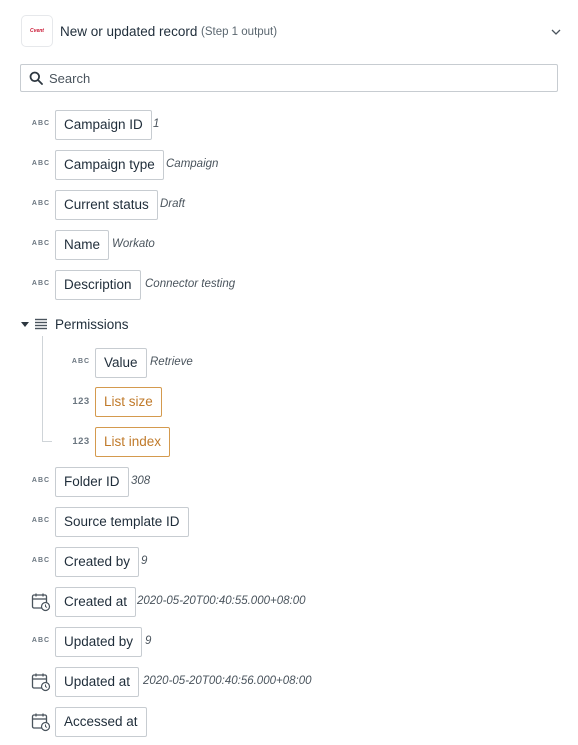 This screenshot has width=578, height=745. Describe the element at coordinates (99, 642) in the screenshot. I see `field-pill: Updated by` at that location.